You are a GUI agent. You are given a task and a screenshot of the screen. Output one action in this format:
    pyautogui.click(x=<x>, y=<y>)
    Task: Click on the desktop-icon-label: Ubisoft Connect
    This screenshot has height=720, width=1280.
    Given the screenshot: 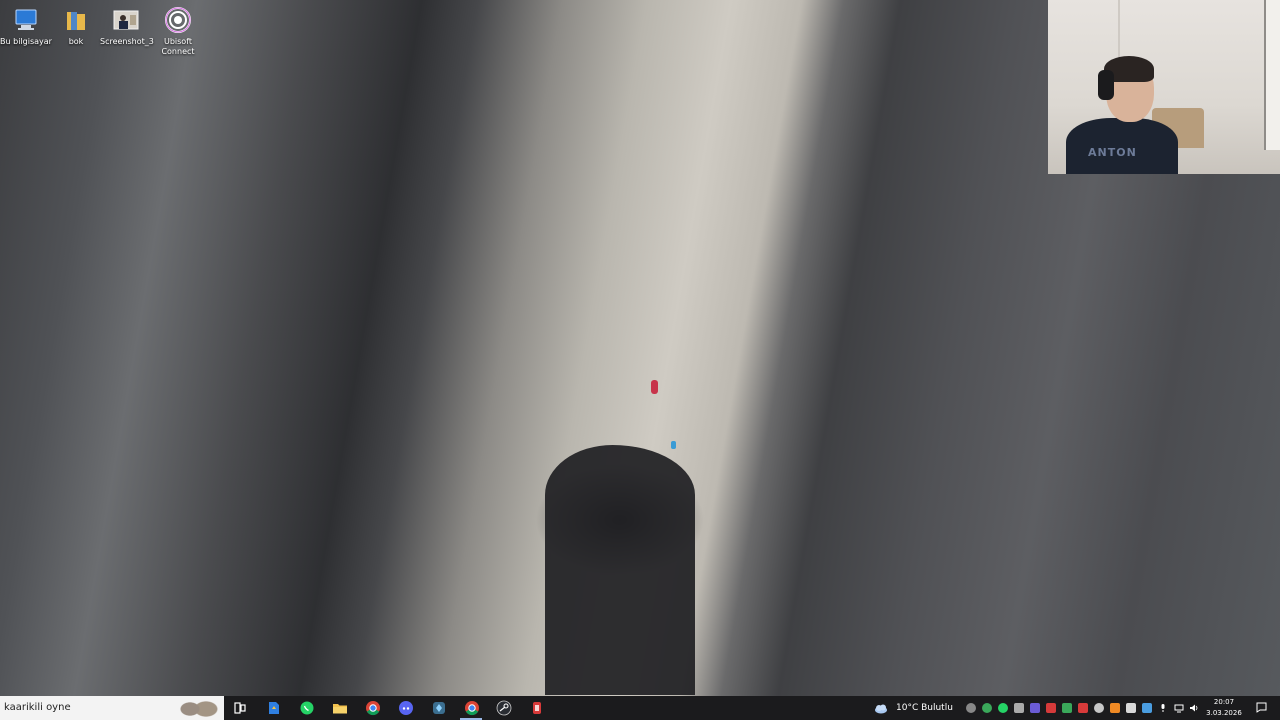 What is the action you would take?
    pyautogui.click(x=178, y=46)
    